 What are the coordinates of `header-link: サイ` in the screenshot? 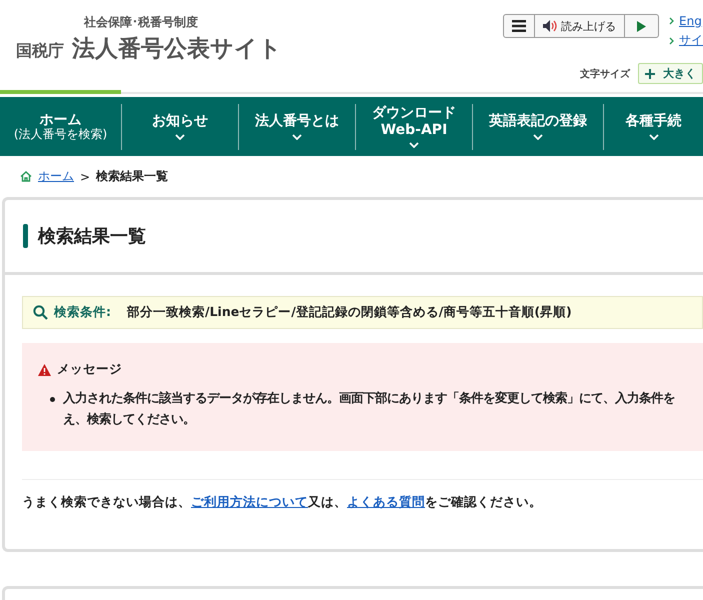 It's located at (691, 40).